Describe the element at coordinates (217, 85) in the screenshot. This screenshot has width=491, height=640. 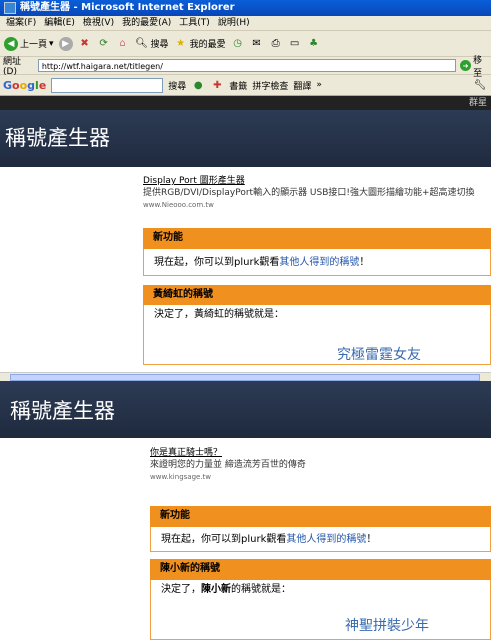
I see `popup-blocker-icon: ✚` at that location.